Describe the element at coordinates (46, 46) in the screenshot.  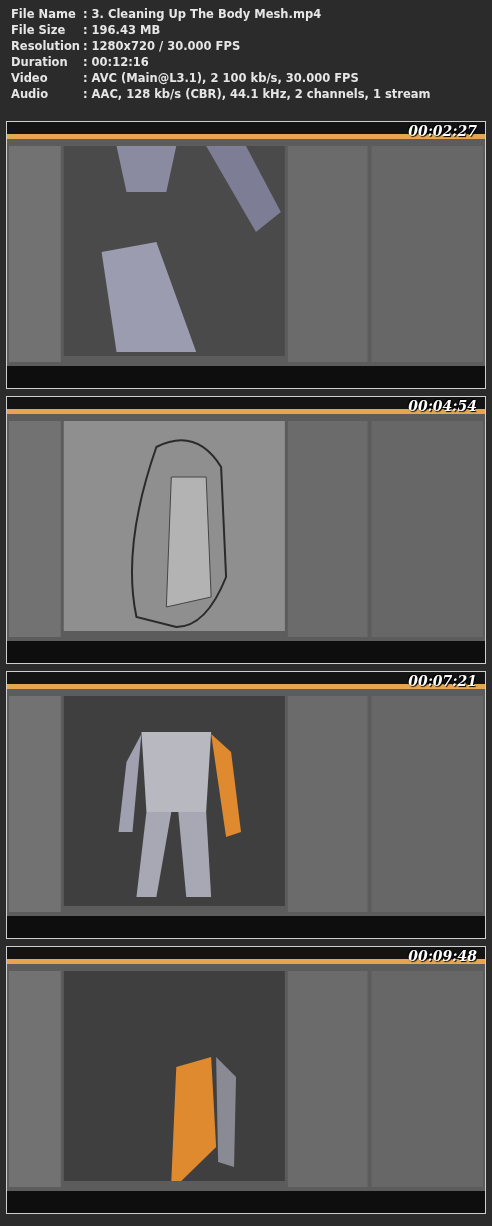
I see `info-label: Resolution` at that location.